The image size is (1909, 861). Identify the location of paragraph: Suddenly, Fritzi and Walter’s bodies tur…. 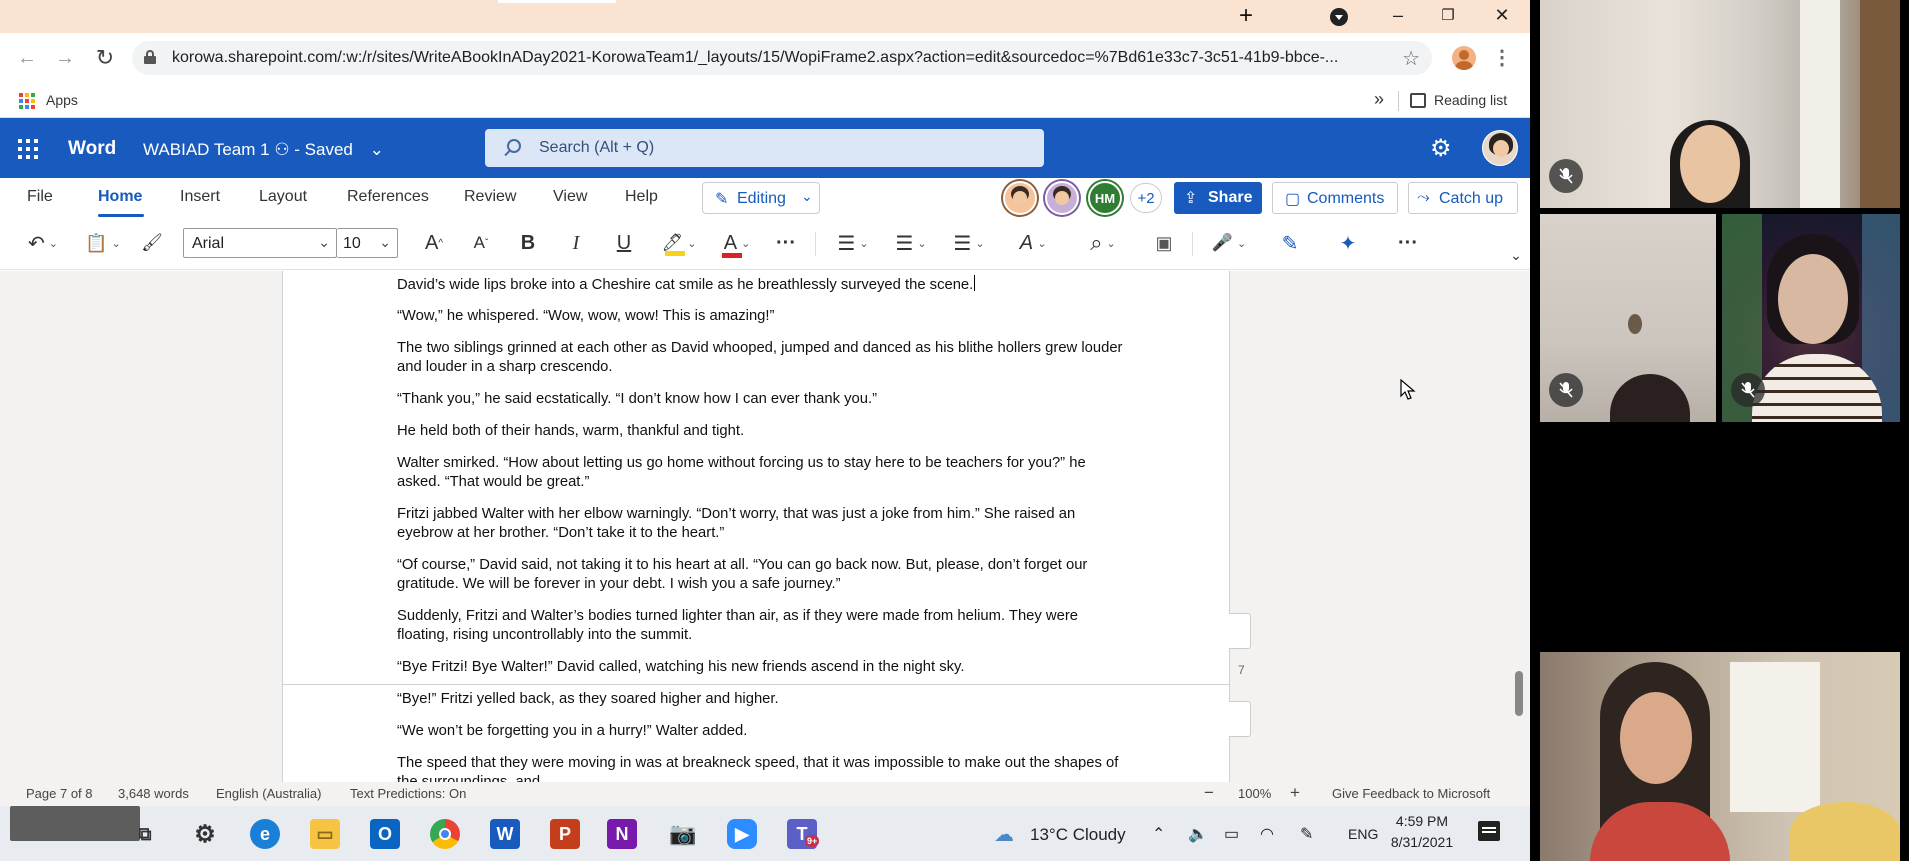
(762, 626).